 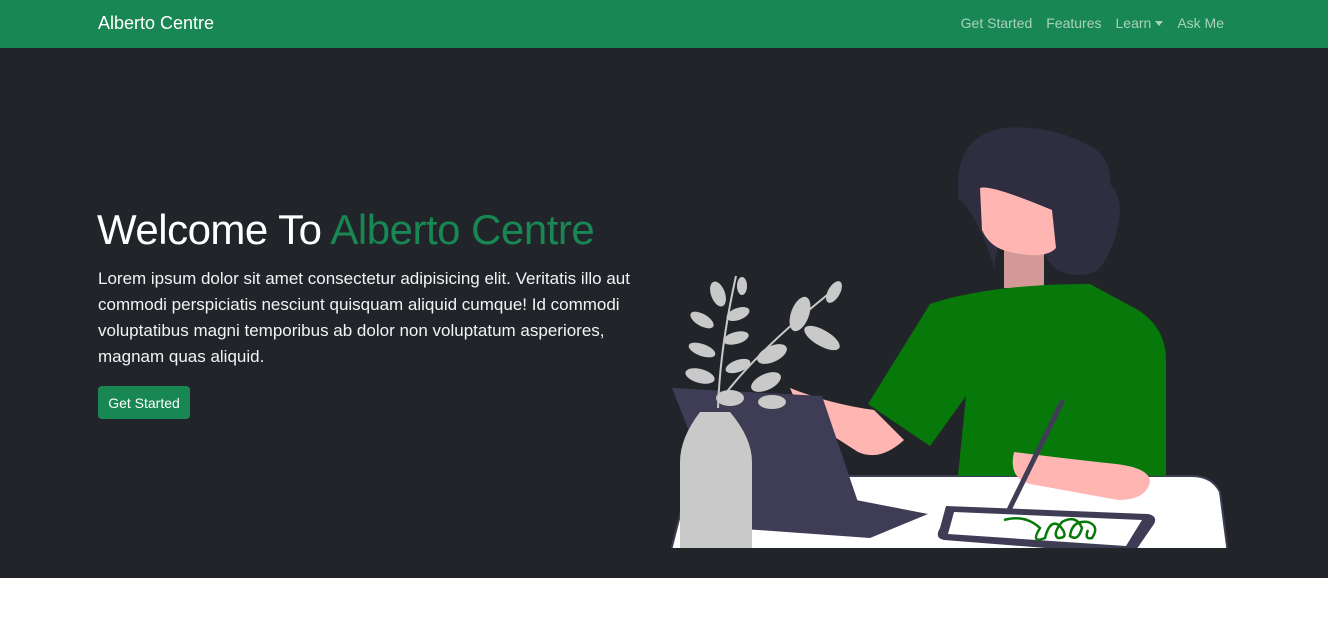 I want to click on nav-learn-label: Learn, so click(x=1133, y=23).